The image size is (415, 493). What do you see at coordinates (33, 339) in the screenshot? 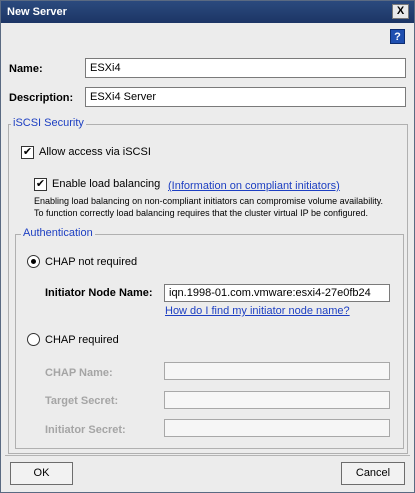
I see `chap-required-radio` at bounding box center [33, 339].